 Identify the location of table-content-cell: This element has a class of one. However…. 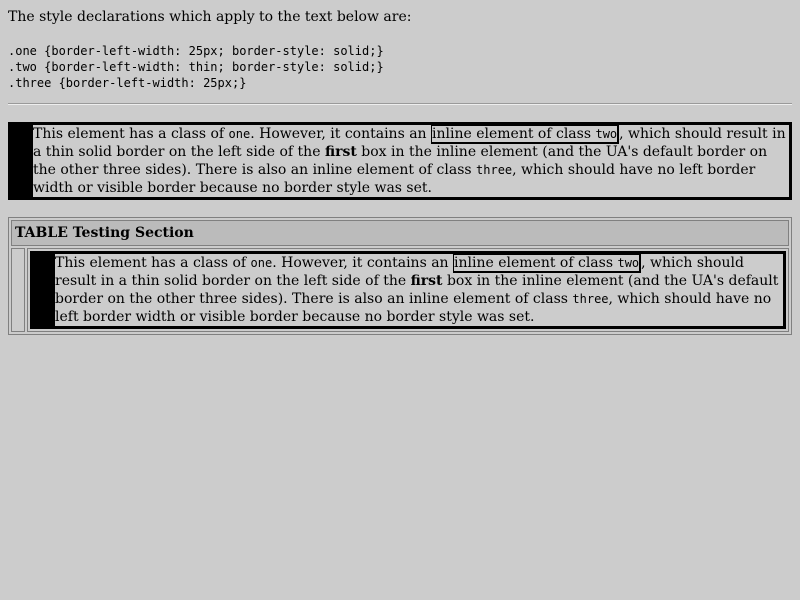
(408, 290).